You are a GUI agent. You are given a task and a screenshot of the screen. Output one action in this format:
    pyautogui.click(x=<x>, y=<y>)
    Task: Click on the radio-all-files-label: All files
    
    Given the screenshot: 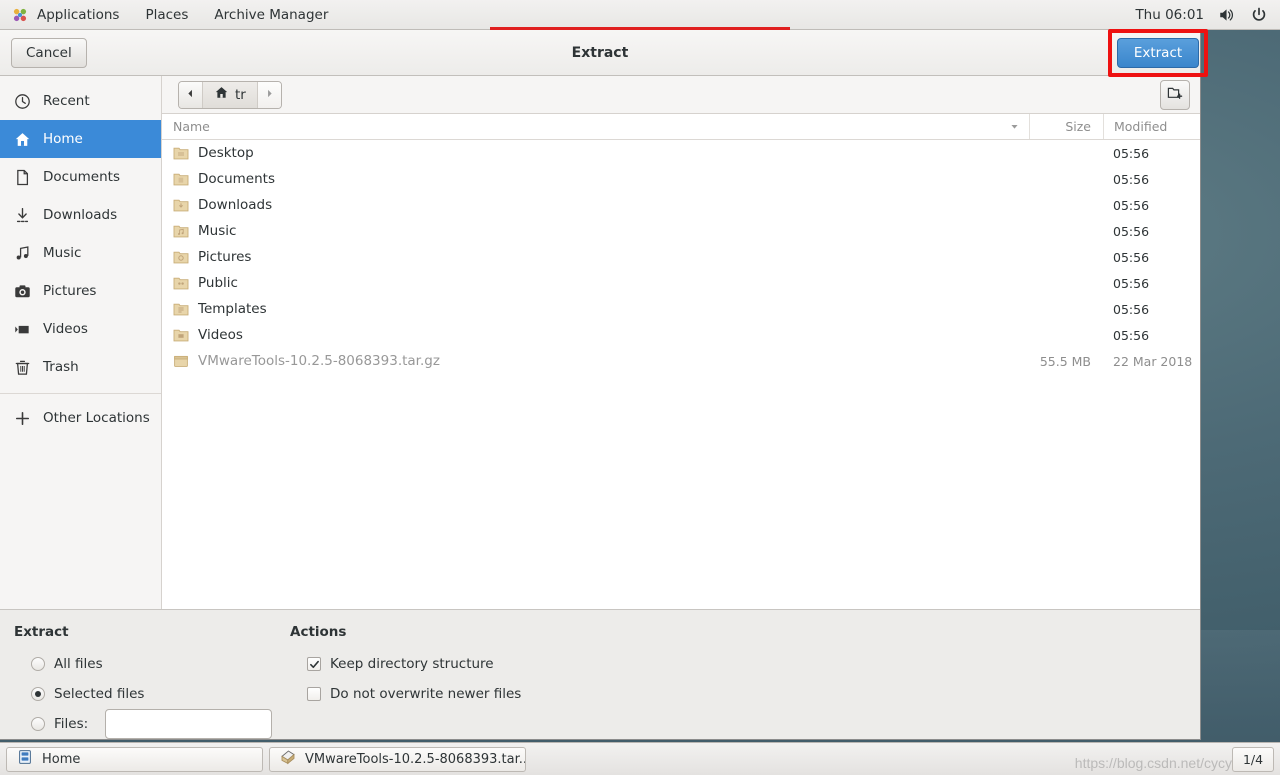 What is the action you would take?
    pyautogui.click(x=78, y=664)
    